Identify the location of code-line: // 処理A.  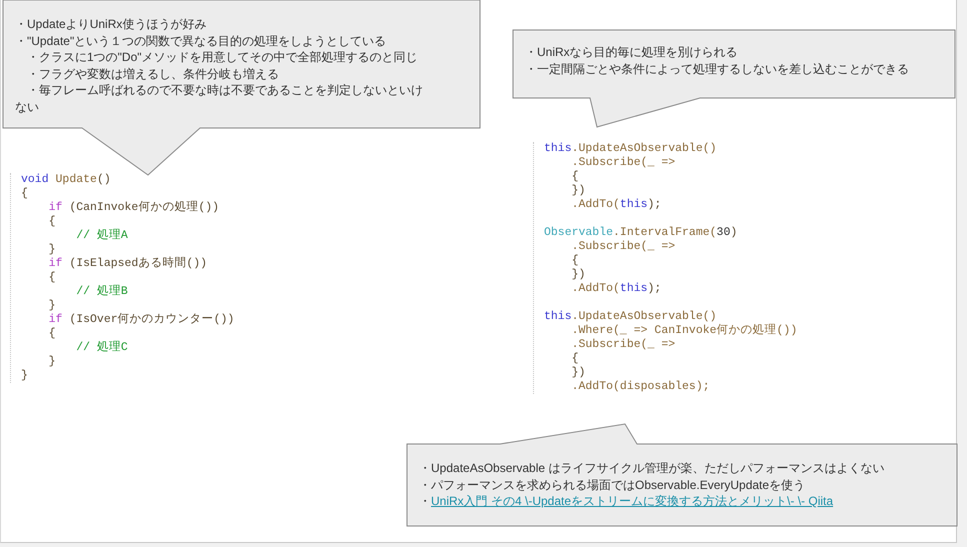
(101, 236).